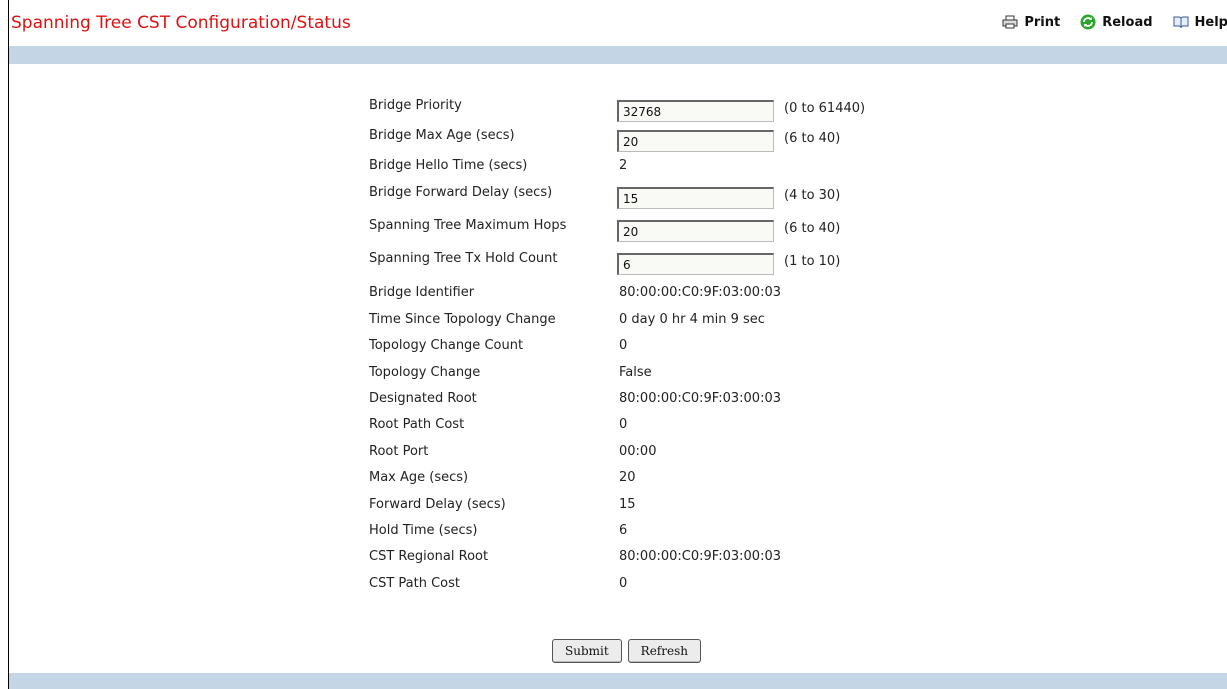 The height and width of the screenshot is (689, 1227). I want to click on printer-icon, so click(1010, 22).